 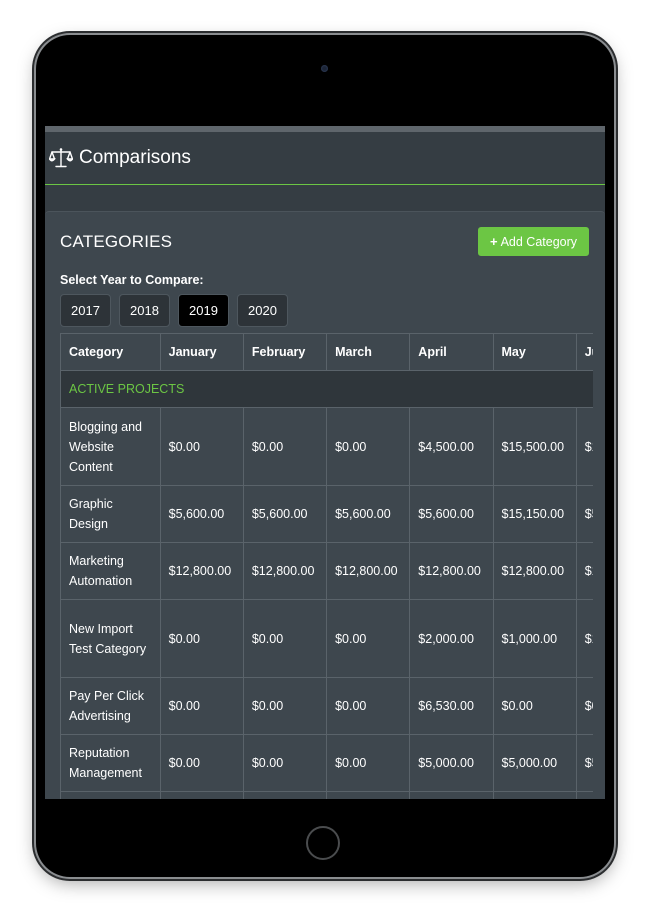 I want to click on year-selector: 2017 2018 2019 2020, so click(x=174, y=310).